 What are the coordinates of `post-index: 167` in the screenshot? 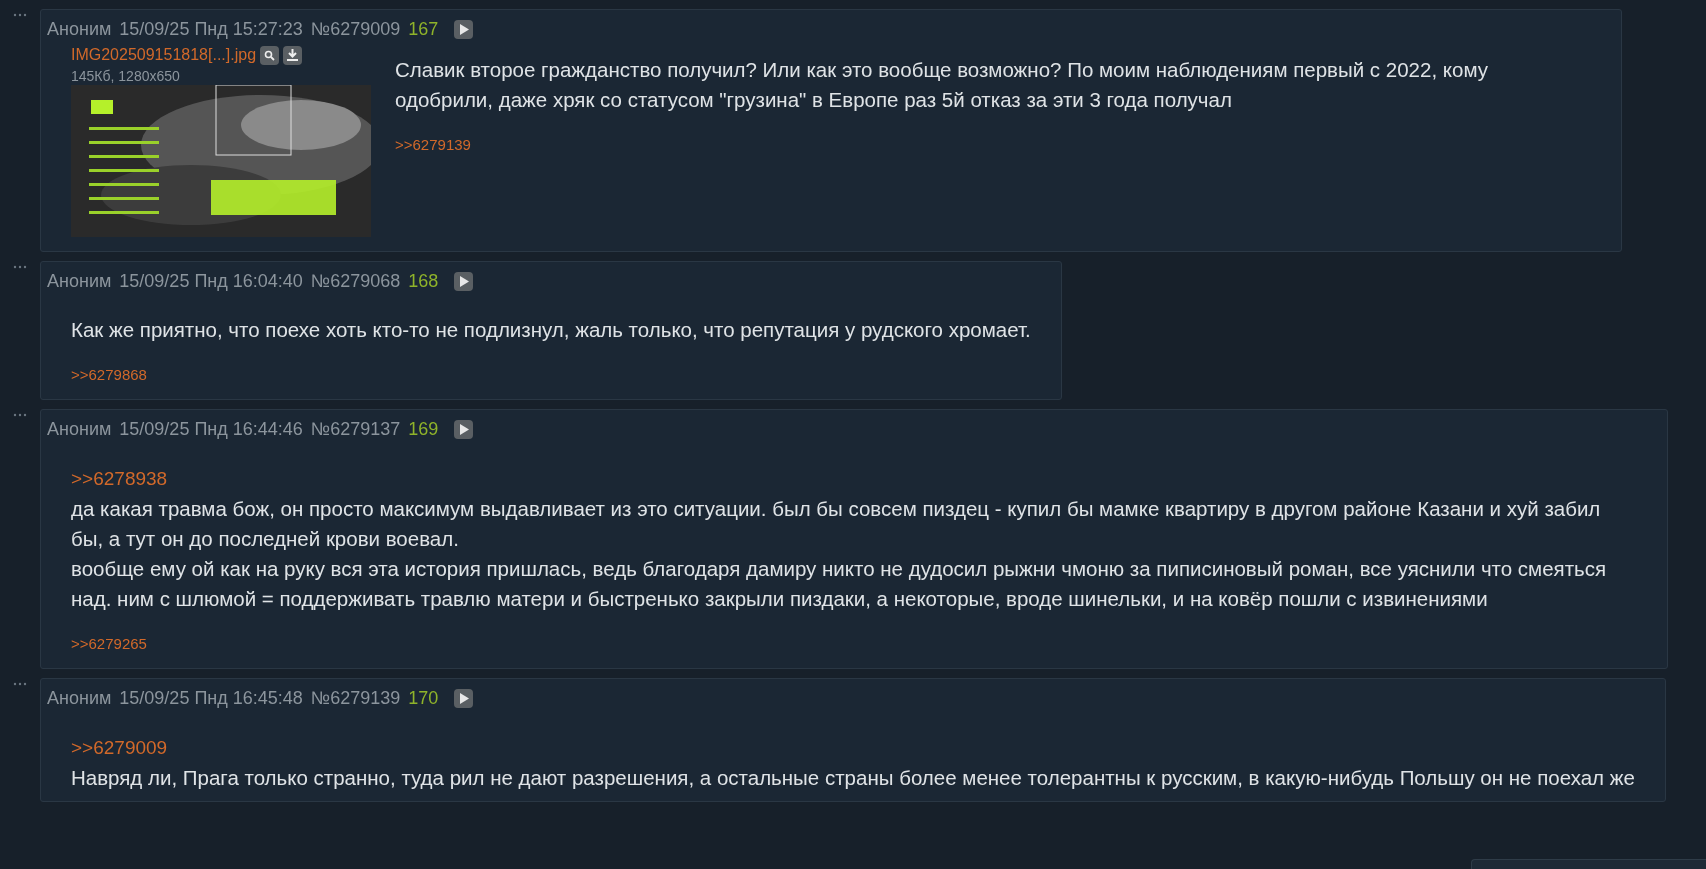 It's located at (423, 29).